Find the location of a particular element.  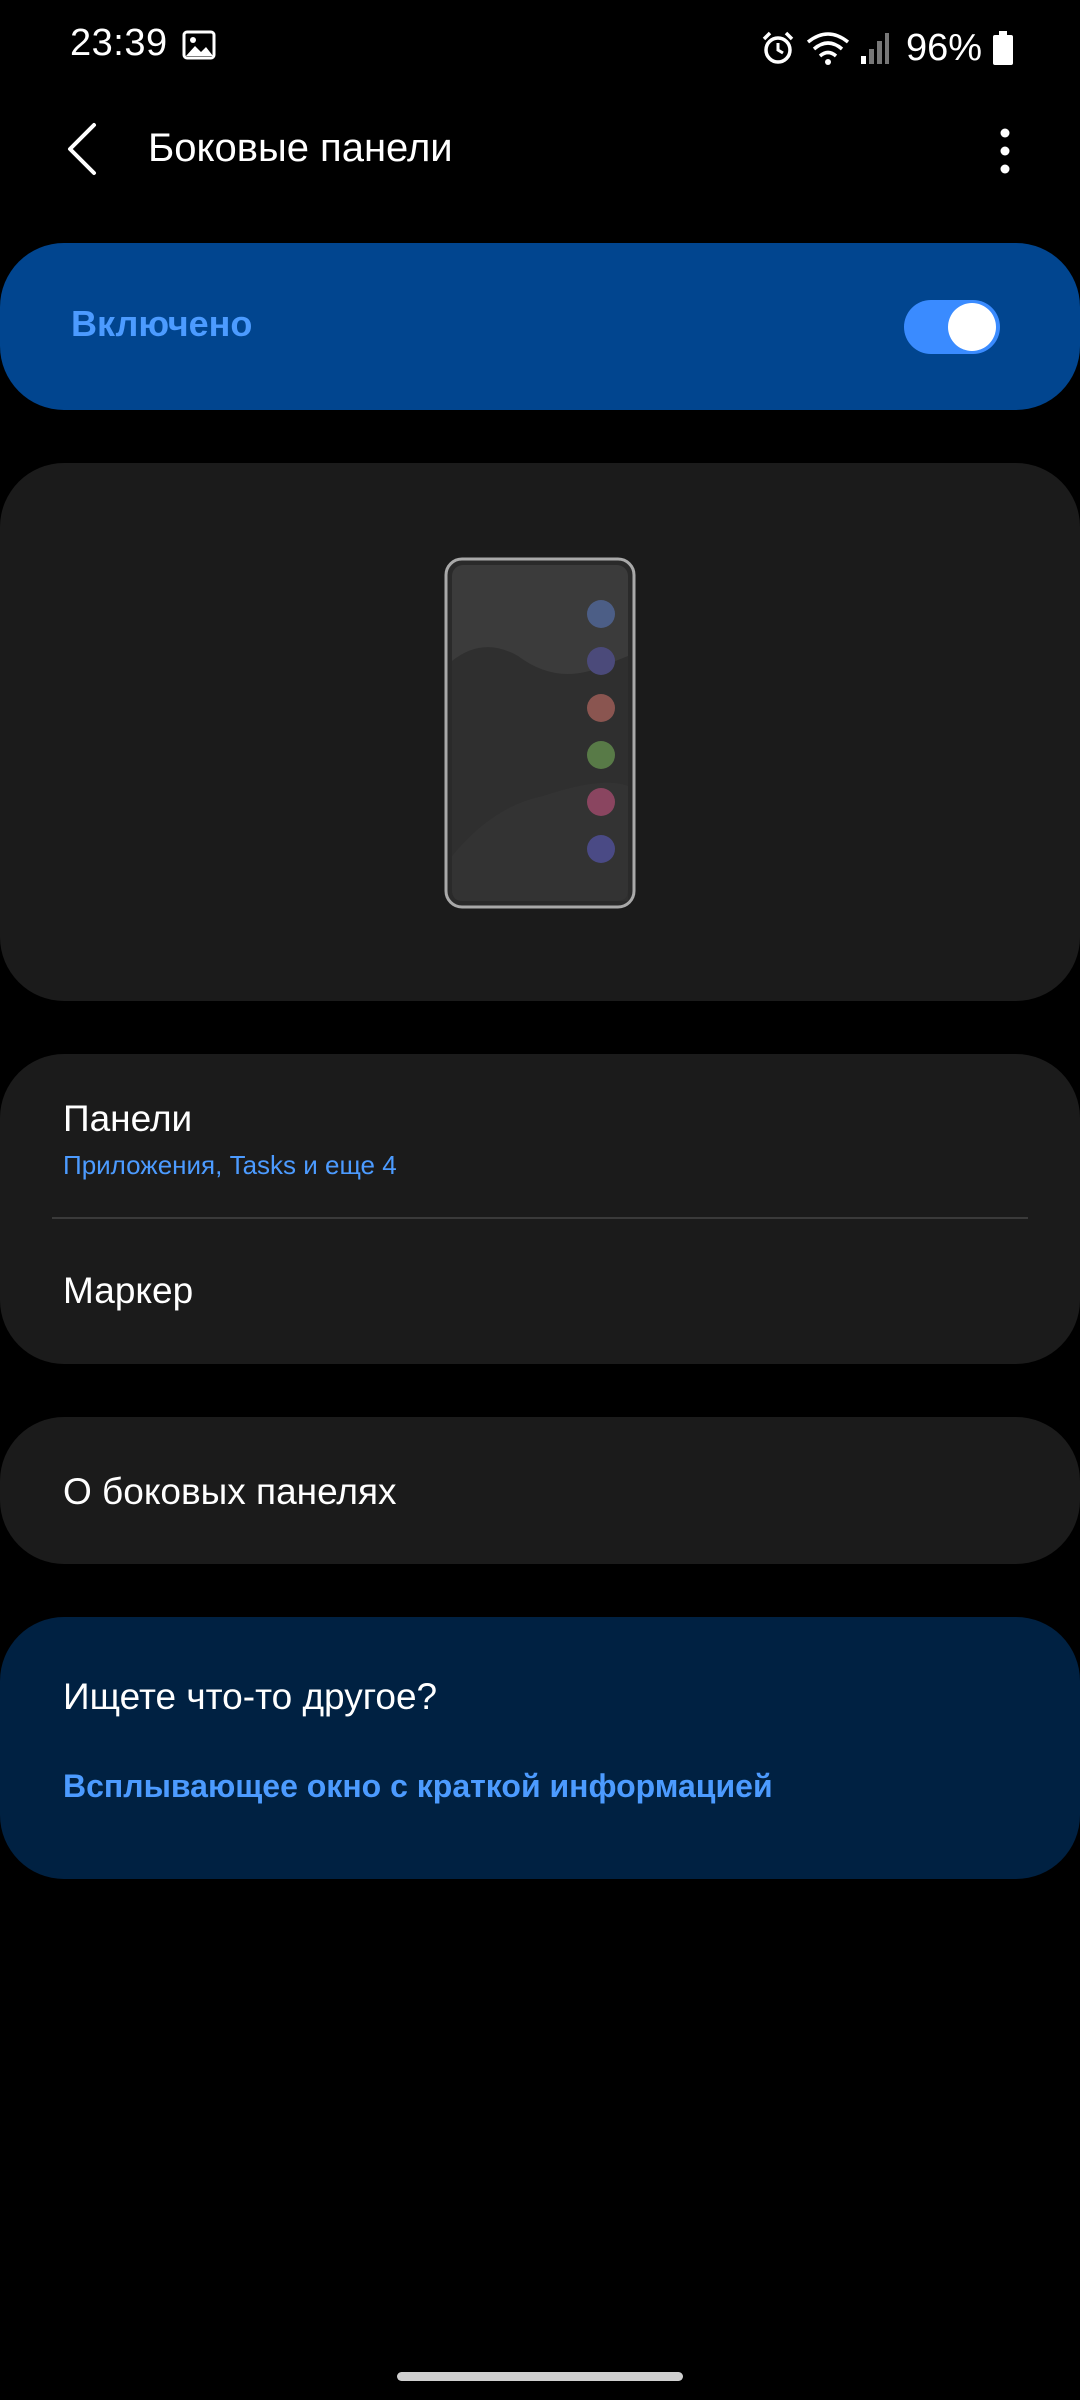

back-button is located at coordinates (82, 149).